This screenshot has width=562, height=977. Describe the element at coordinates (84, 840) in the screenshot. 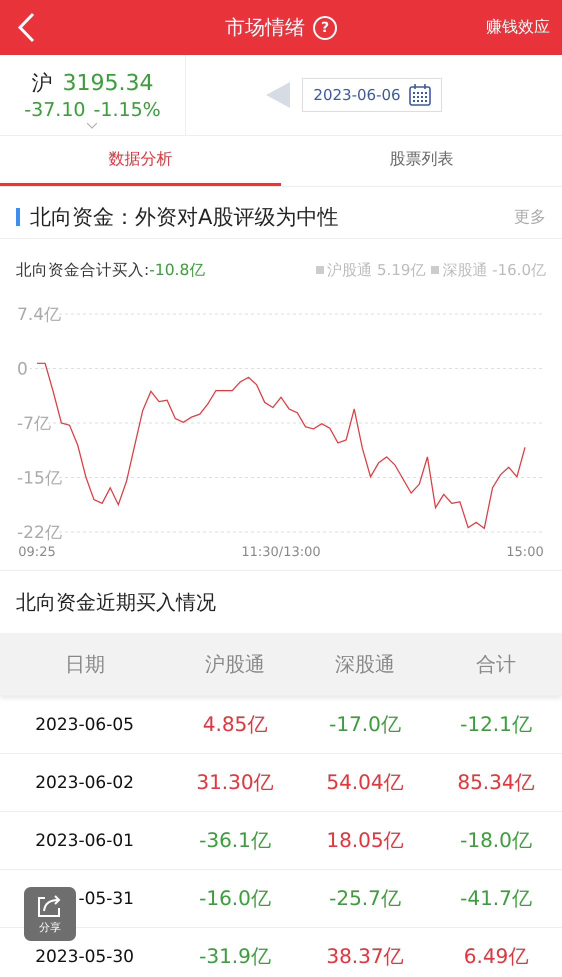

I see `date-cell: 2023-06-01` at that location.